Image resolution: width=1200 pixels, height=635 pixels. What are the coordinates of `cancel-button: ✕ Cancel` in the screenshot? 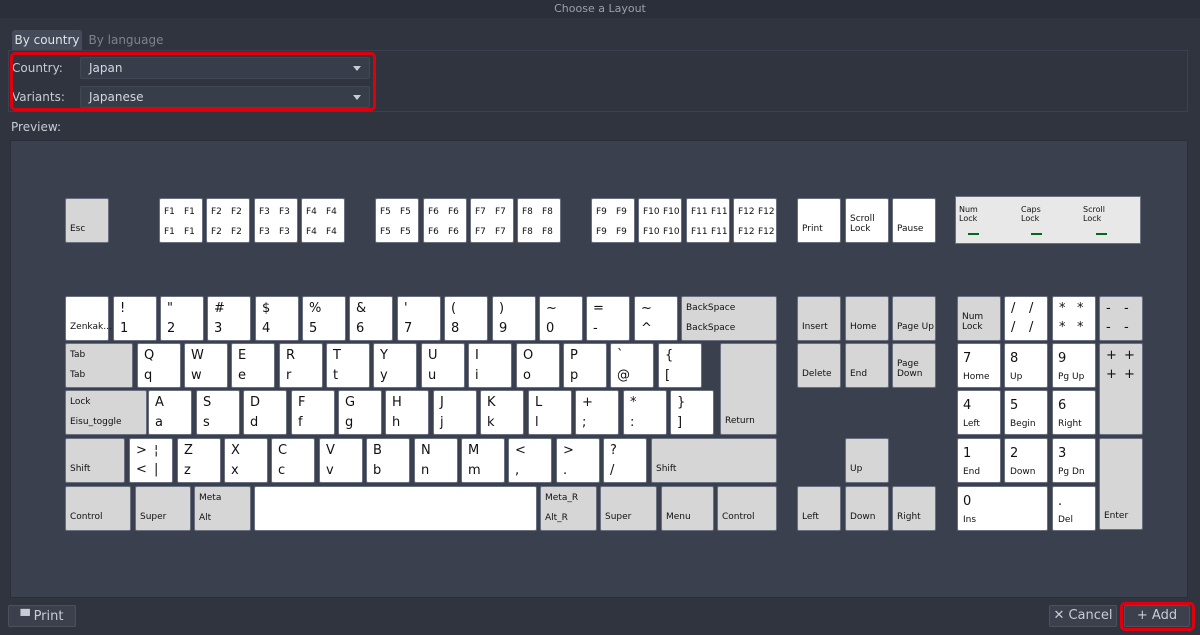 It's located at (1083, 616).